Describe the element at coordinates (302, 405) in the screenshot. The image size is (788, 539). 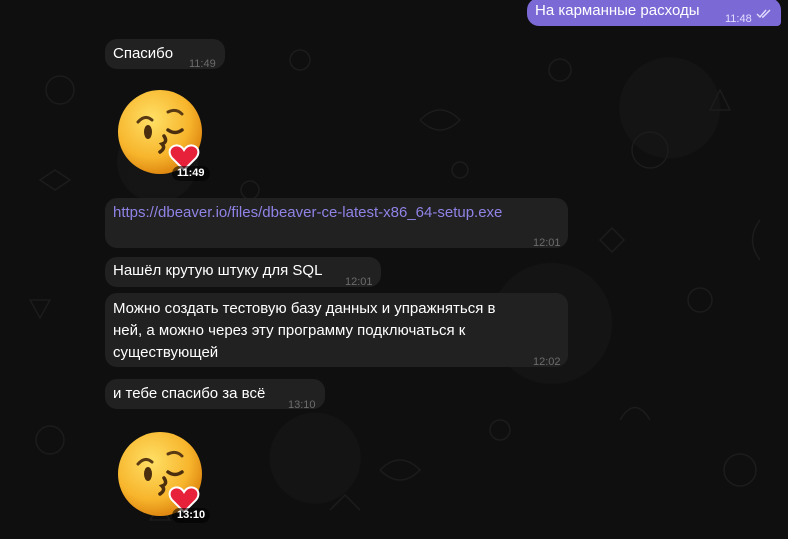
I see `message-time: 13:10` at that location.